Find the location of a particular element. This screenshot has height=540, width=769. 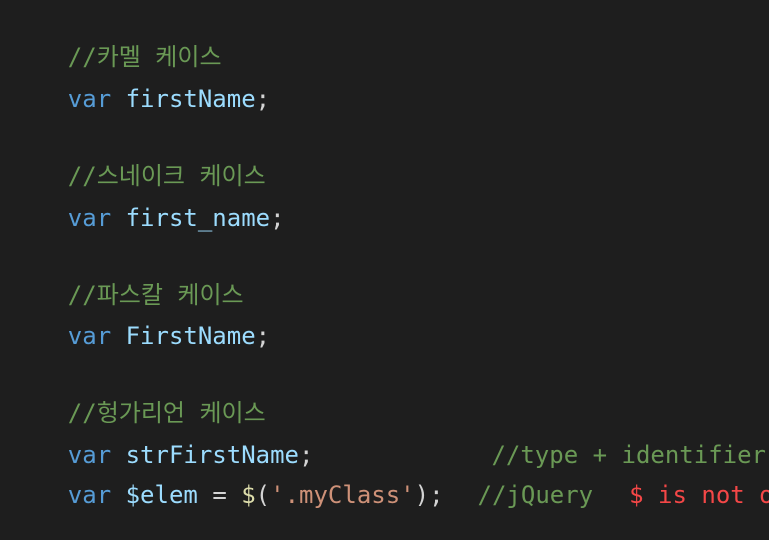

comment-line-hungarian: //헝가리언 케이스 is located at coordinates (138, 397).